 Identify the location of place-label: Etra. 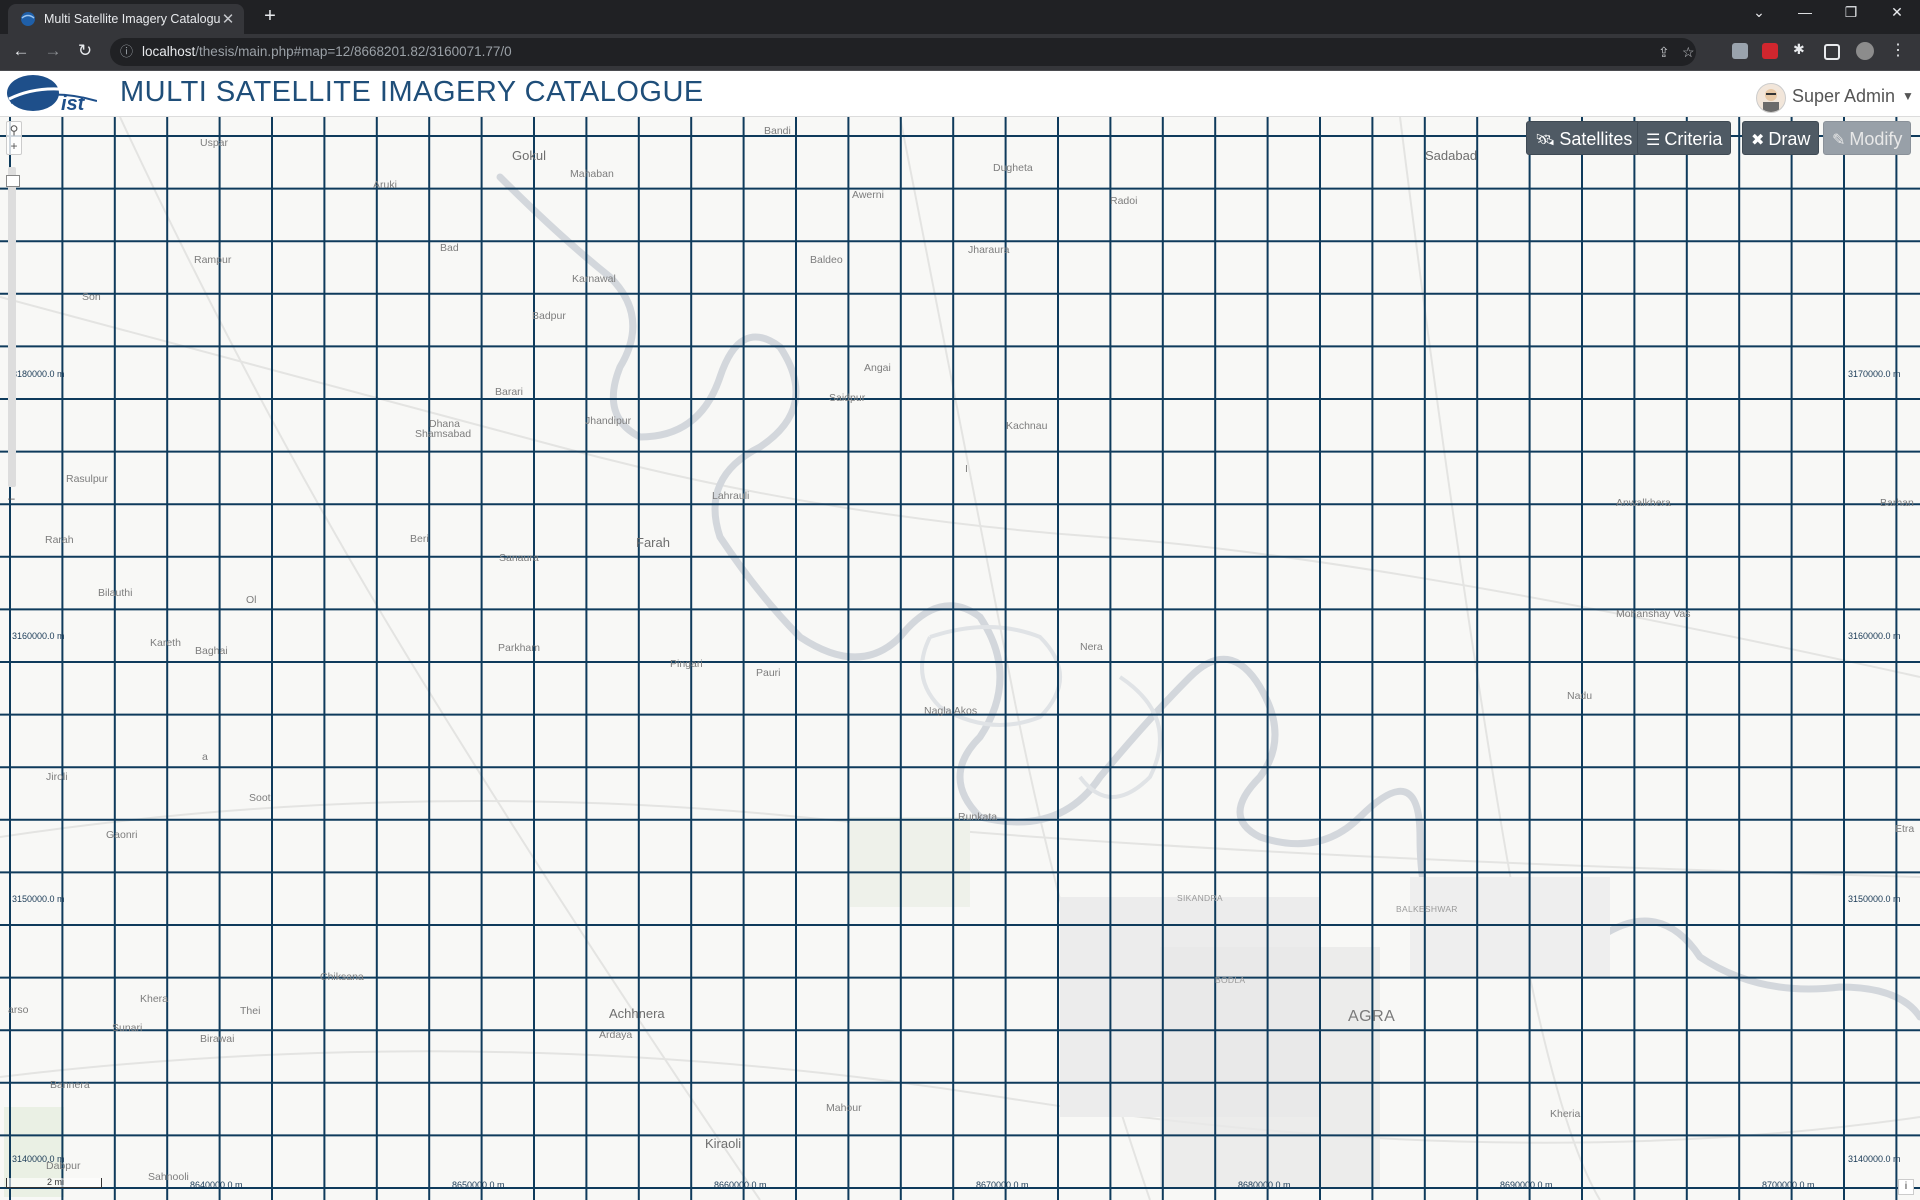
(1905, 829).